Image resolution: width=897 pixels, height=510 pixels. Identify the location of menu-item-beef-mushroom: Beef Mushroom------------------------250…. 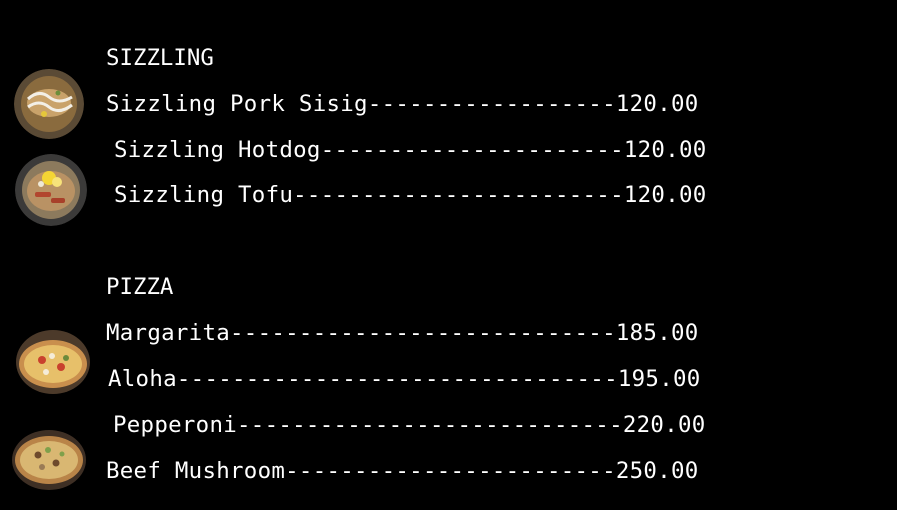
(402, 471).